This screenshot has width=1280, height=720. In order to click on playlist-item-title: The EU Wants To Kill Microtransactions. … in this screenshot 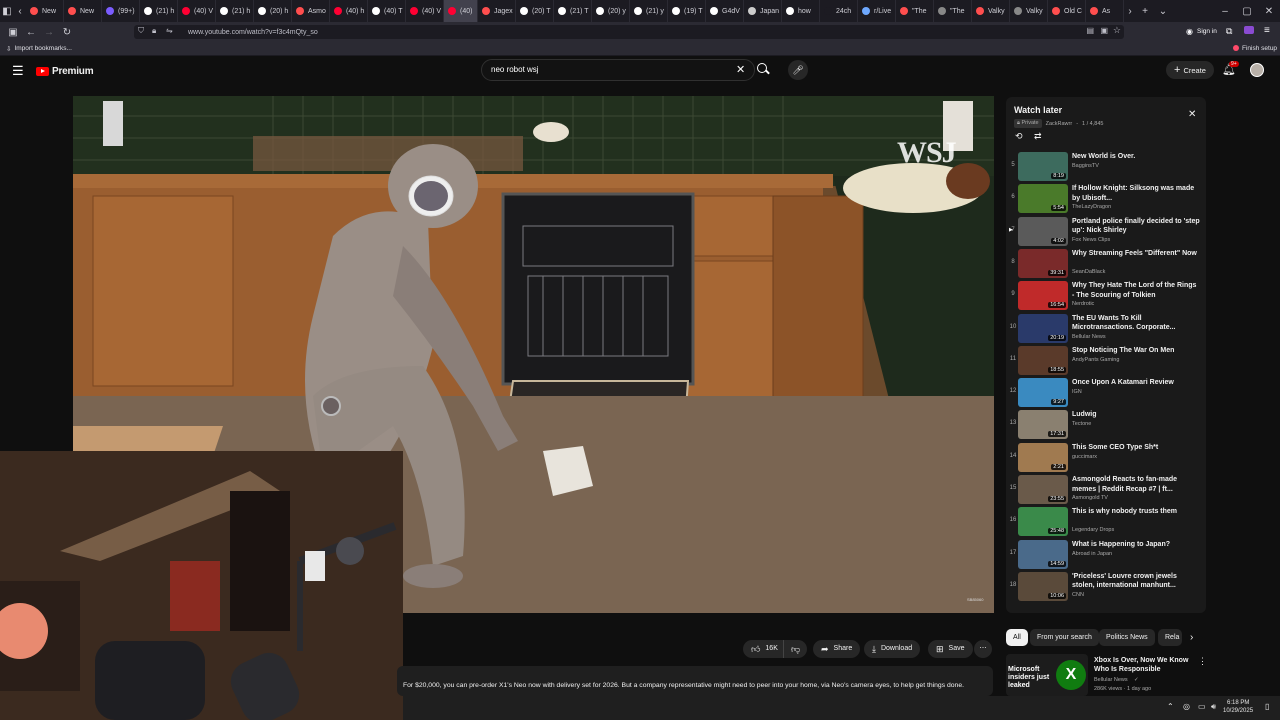, I will do `click(1136, 323)`.